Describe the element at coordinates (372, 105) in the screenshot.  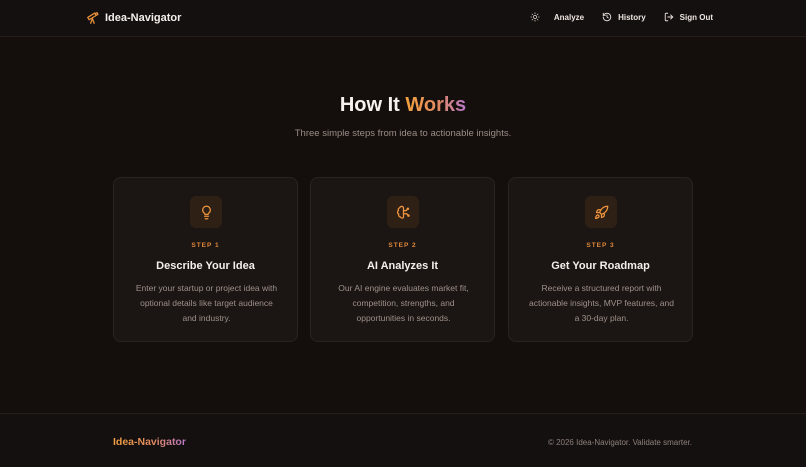
I see `page-title-main: How It` at that location.